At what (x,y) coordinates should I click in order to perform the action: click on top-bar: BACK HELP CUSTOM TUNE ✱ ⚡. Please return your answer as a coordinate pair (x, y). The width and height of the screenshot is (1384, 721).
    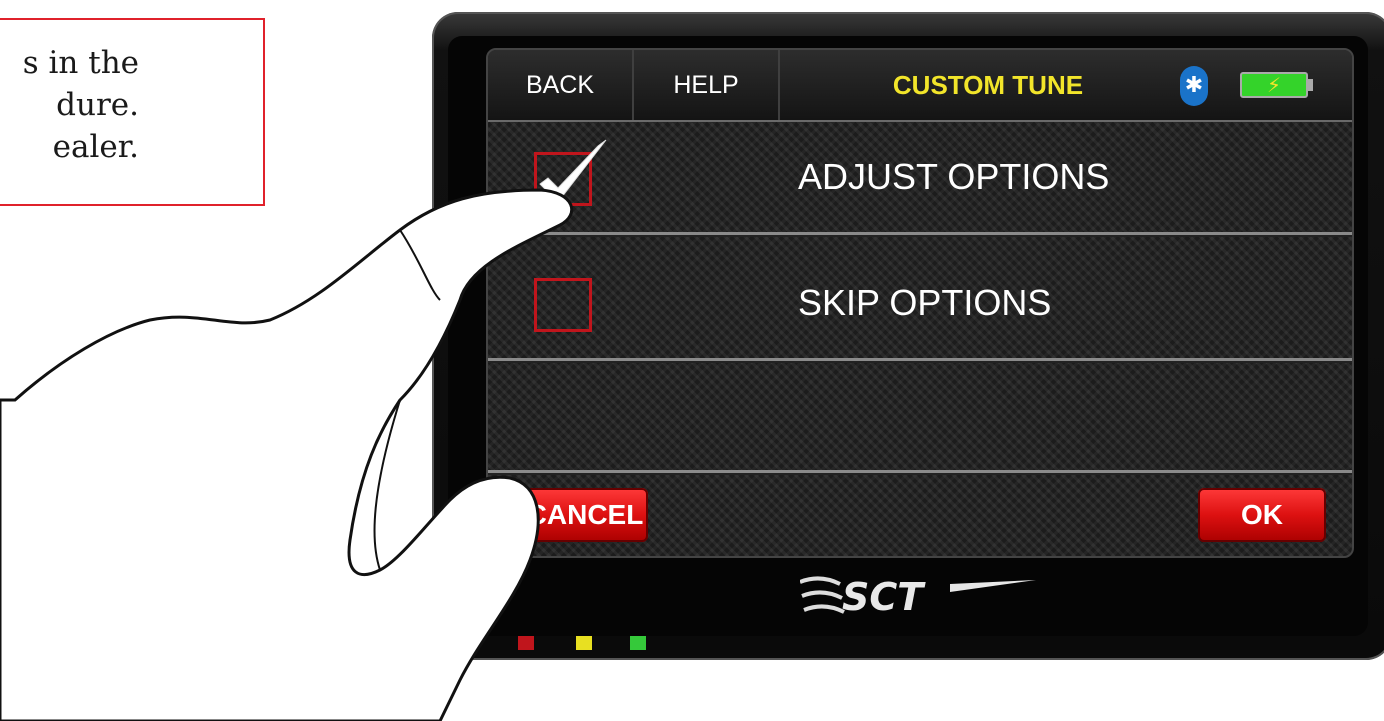
    Looking at the image, I should click on (920, 86).